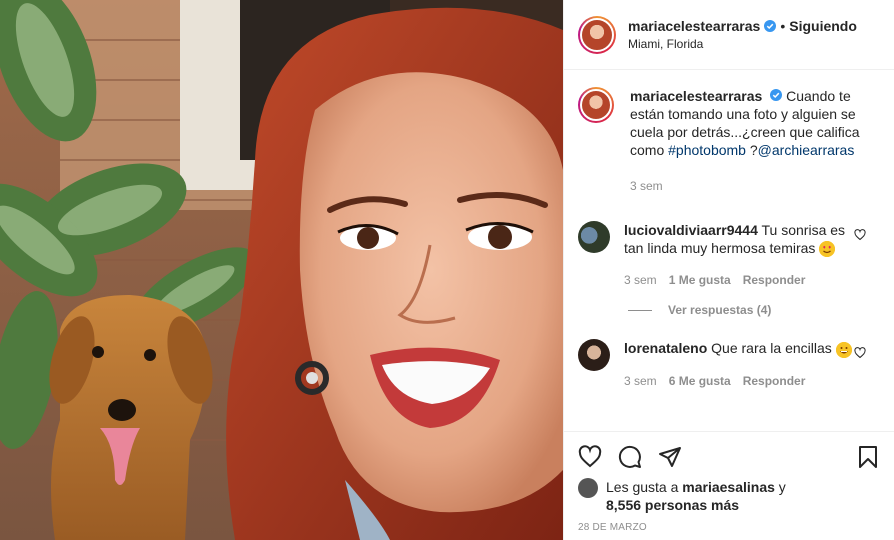  I want to click on author-avatar, so click(597, 34).